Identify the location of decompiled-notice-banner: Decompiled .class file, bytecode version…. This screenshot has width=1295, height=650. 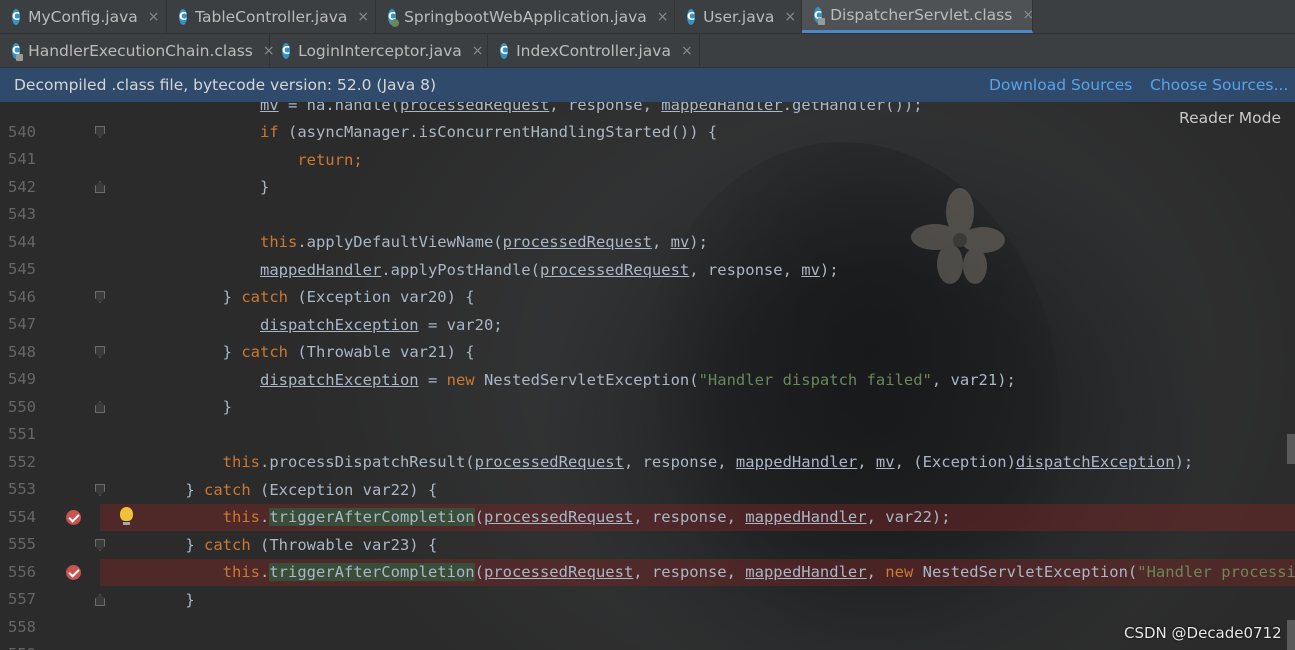
(647, 85).